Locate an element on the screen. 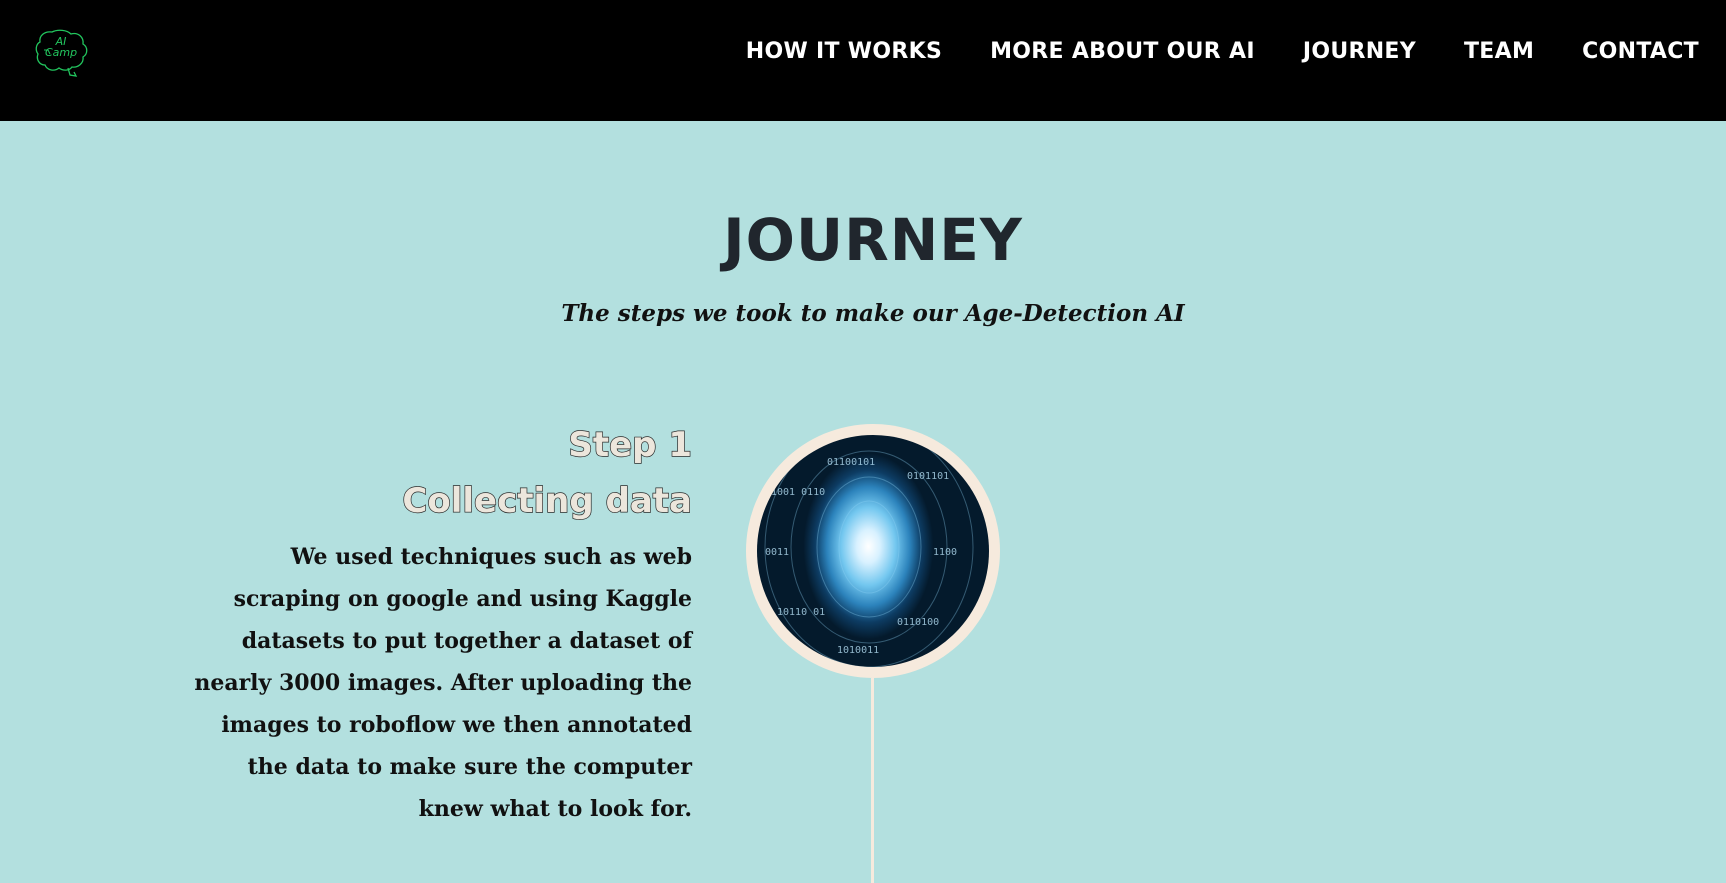 This screenshot has height=883, width=1726. svg-text: 01100101 is located at coordinates (851, 462).